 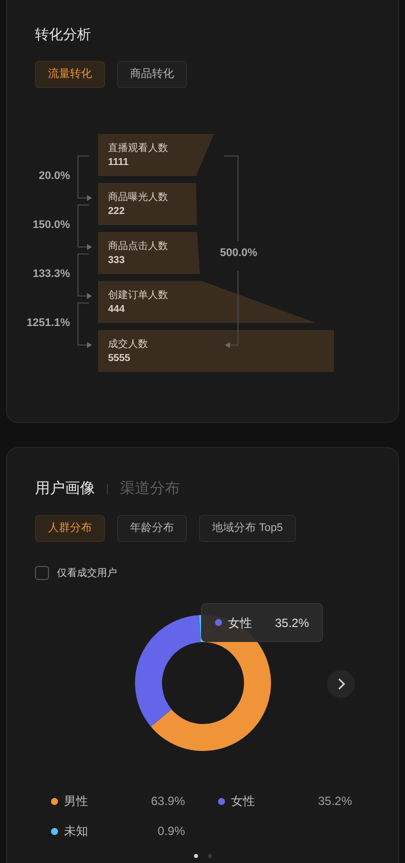 What do you see at coordinates (76, 801) in the screenshot?
I see `legend-label: 男性` at bounding box center [76, 801].